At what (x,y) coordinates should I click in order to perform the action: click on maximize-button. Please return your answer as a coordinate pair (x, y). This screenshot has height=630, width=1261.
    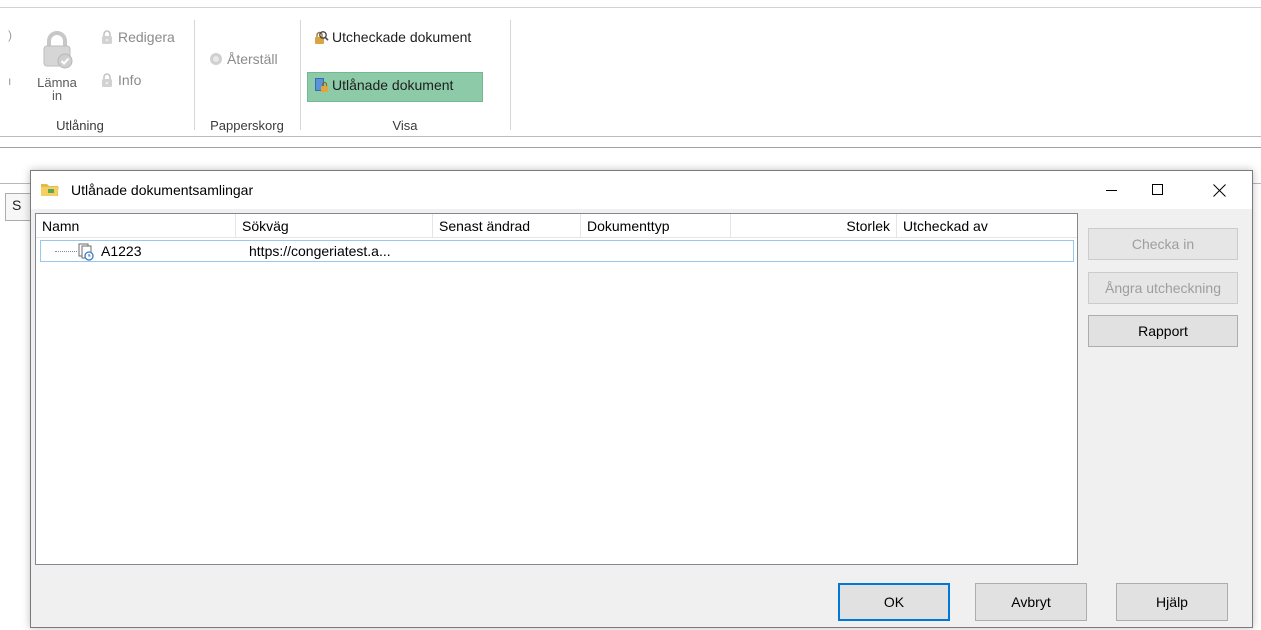
    Looking at the image, I should click on (1158, 190).